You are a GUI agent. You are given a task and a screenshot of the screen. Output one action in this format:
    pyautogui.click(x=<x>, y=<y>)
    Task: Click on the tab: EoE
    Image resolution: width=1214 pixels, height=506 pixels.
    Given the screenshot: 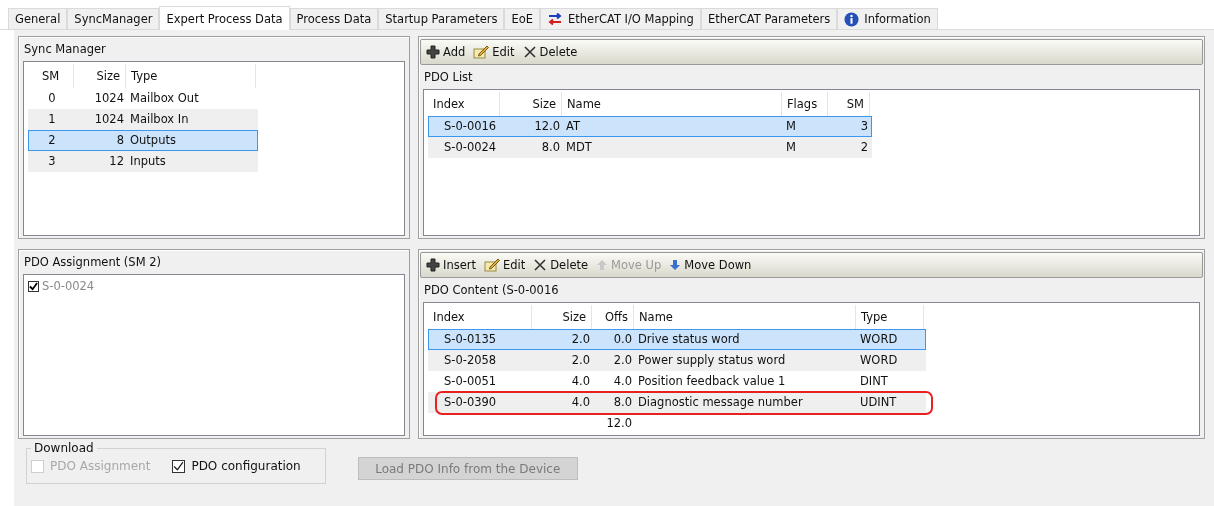 What is the action you would take?
    pyautogui.click(x=522, y=18)
    